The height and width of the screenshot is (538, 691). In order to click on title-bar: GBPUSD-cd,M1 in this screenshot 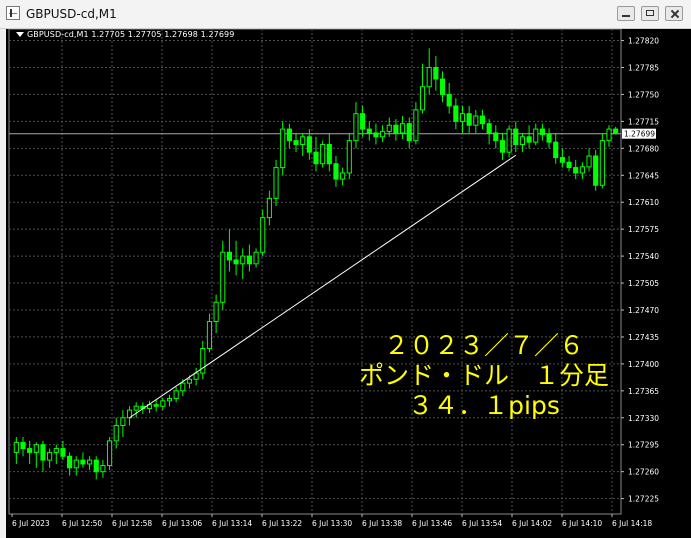, I will do `click(345, 14)`.